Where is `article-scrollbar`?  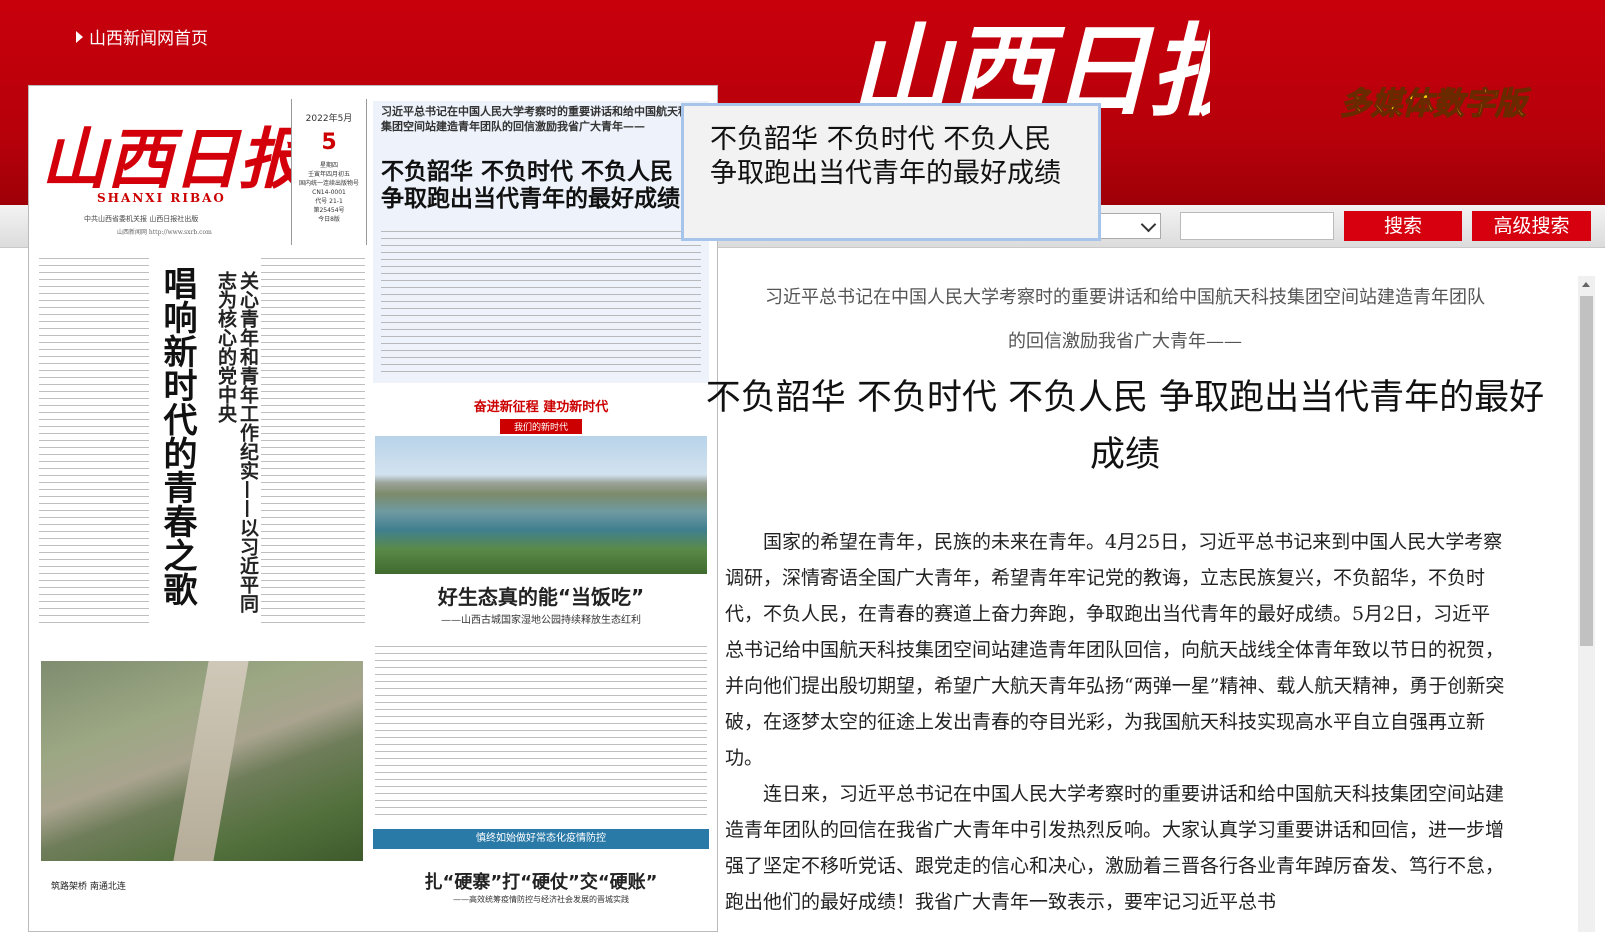
article-scrollbar is located at coordinates (1586, 604).